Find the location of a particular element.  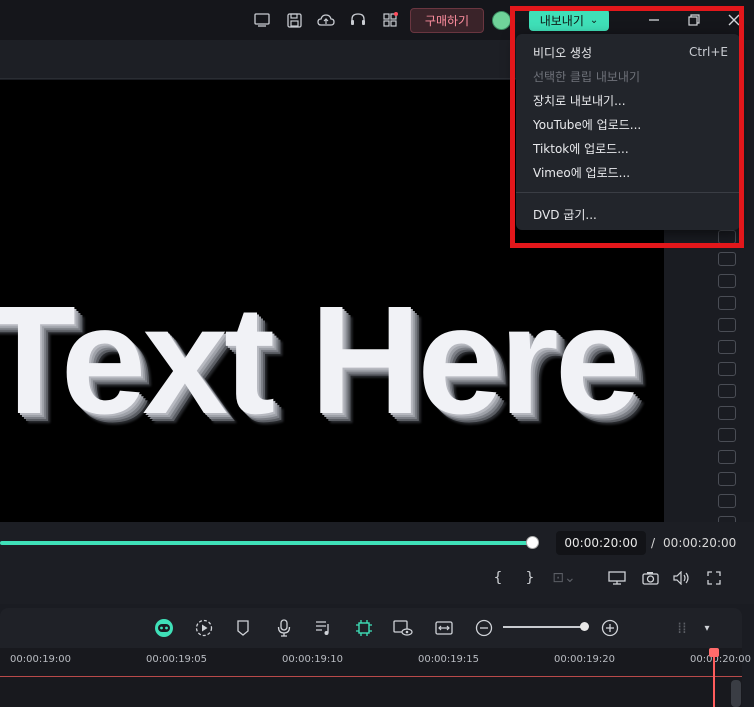

mark-out-icon: } is located at coordinates (530, 578).